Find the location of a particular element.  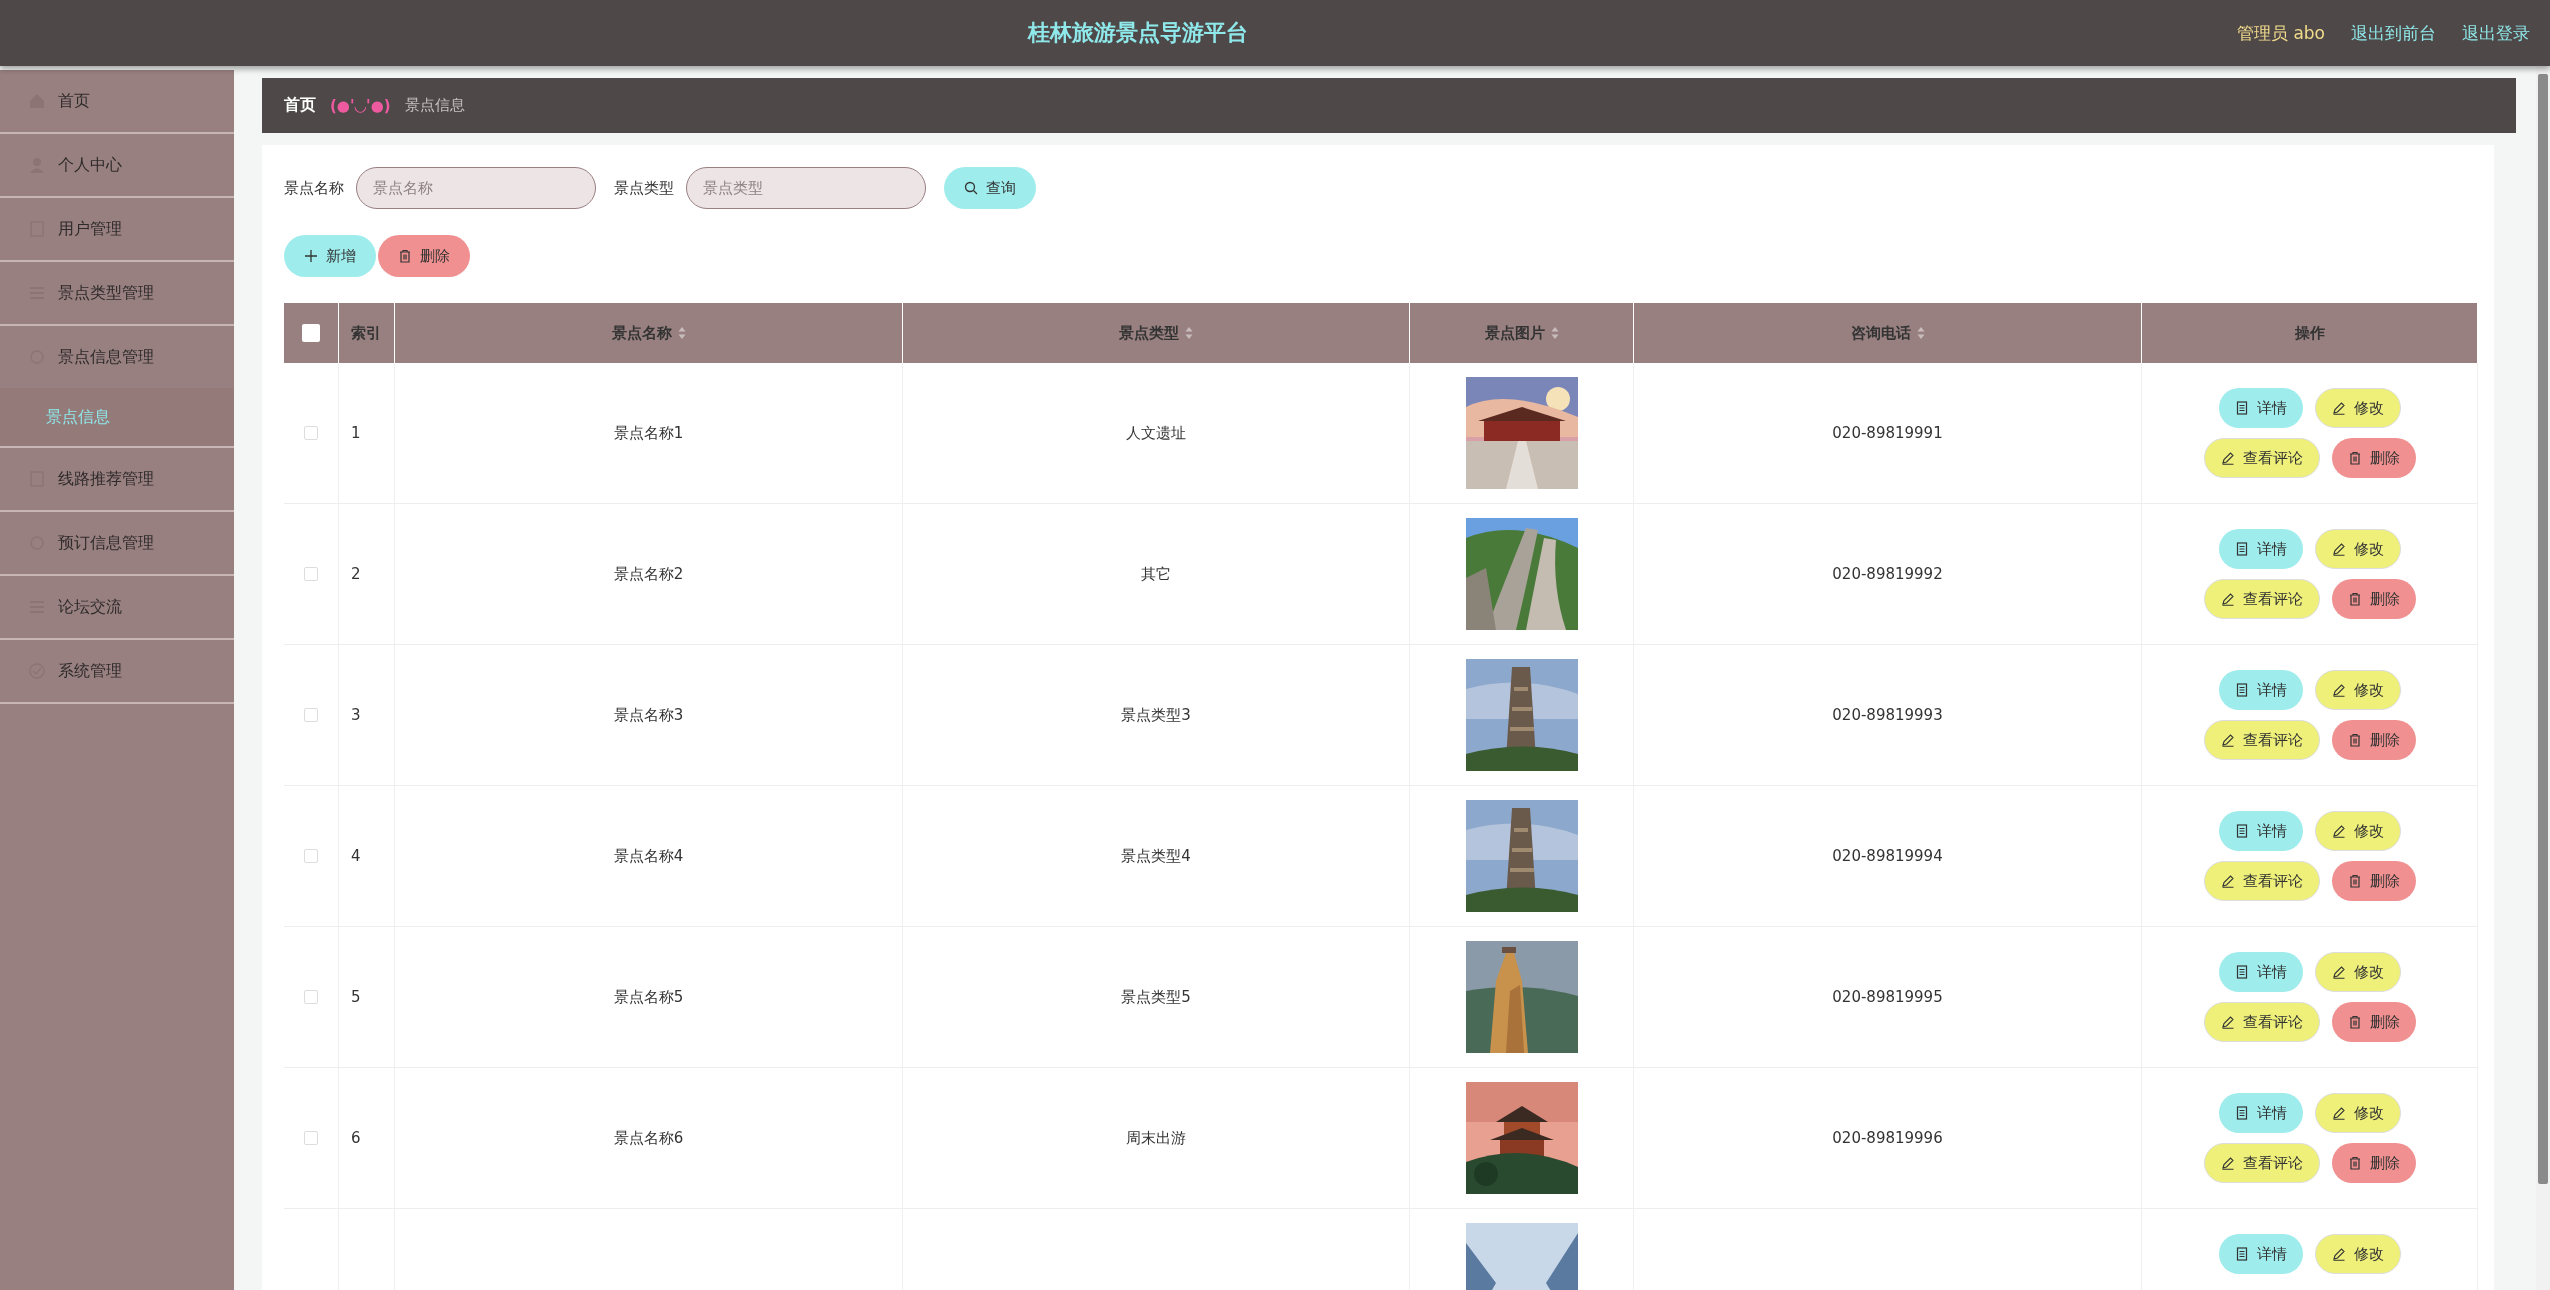

sidebar-item: 系统管理 is located at coordinates (117, 672).